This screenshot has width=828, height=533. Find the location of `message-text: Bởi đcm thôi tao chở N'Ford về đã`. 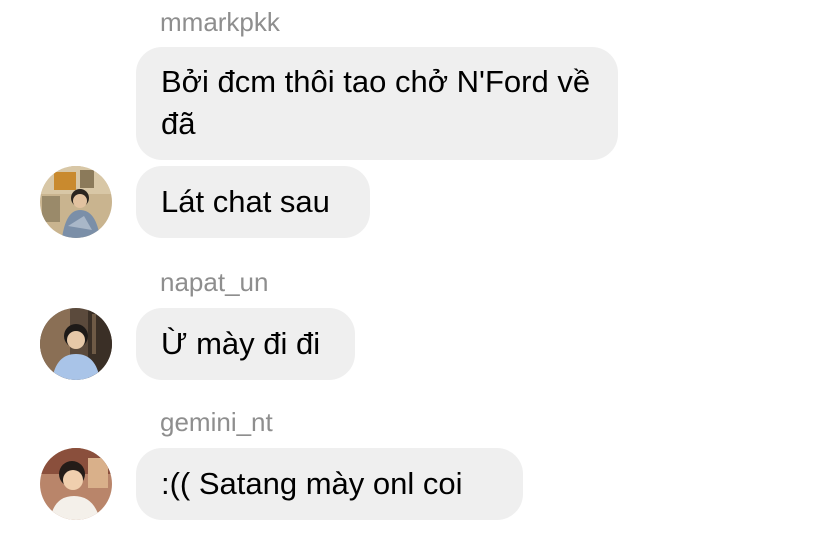

message-text: Bởi đcm thôi tao chở N'Ford về đã is located at coordinates (380, 102).